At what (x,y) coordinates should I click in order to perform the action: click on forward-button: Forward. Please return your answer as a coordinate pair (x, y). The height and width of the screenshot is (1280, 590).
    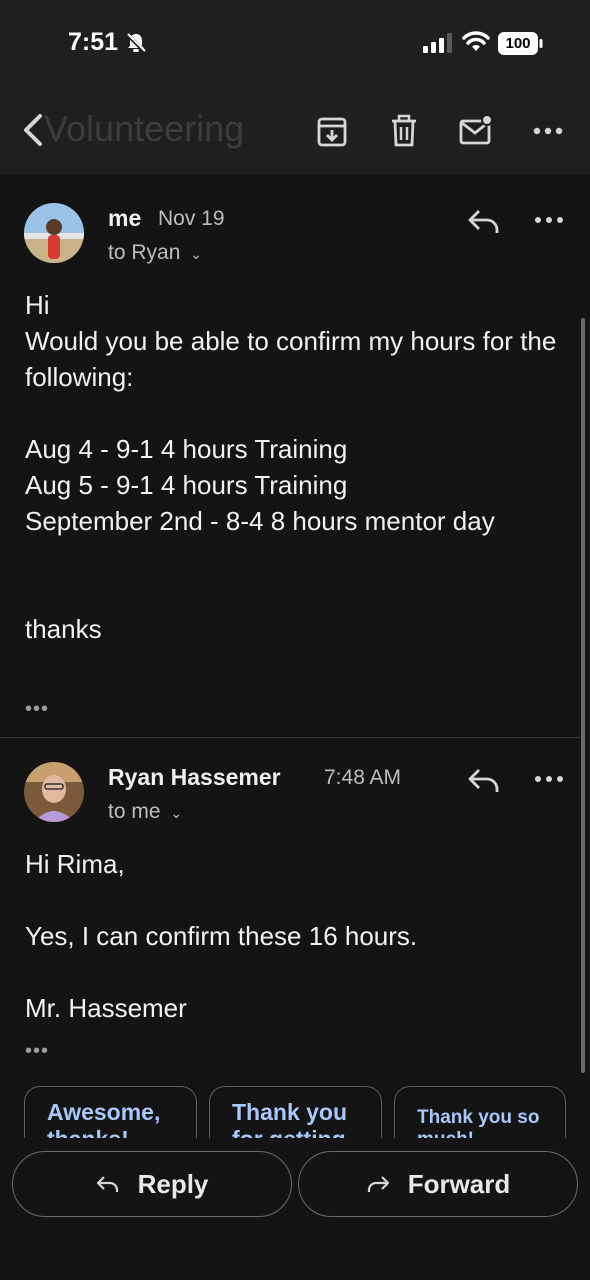
    Looking at the image, I should click on (438, 1184).